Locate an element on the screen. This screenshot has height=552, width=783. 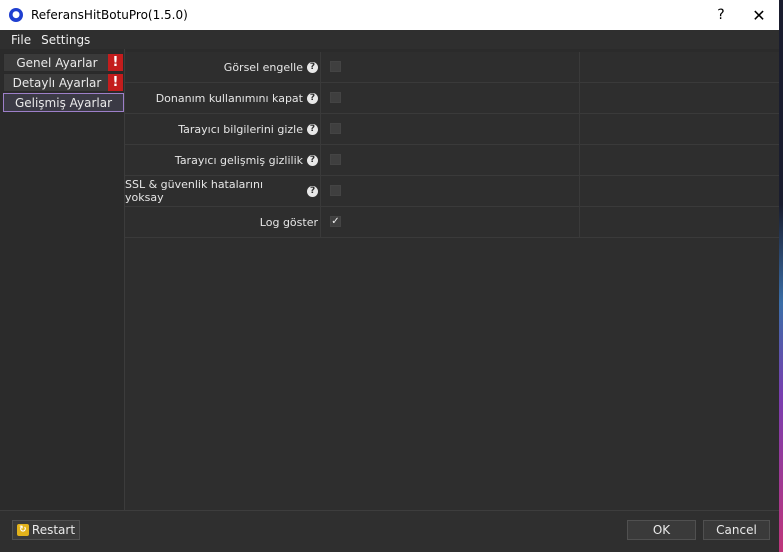
sidebar-item-genel-ayarlar: Genel Ayarlar ! is located at coordinates (63, 62).